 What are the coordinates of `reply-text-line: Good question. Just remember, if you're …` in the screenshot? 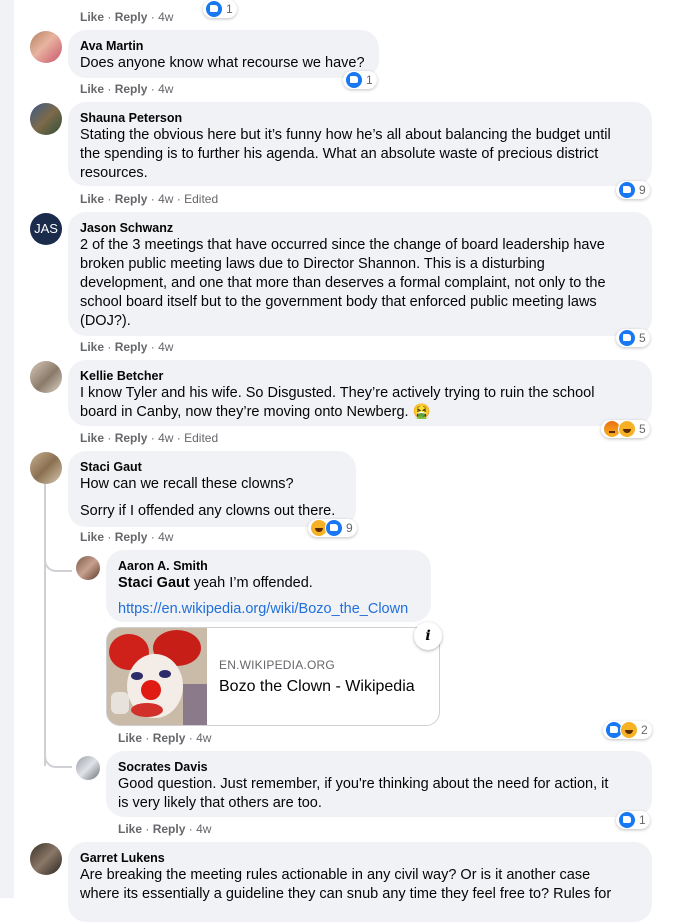 It's located at (363, 784).